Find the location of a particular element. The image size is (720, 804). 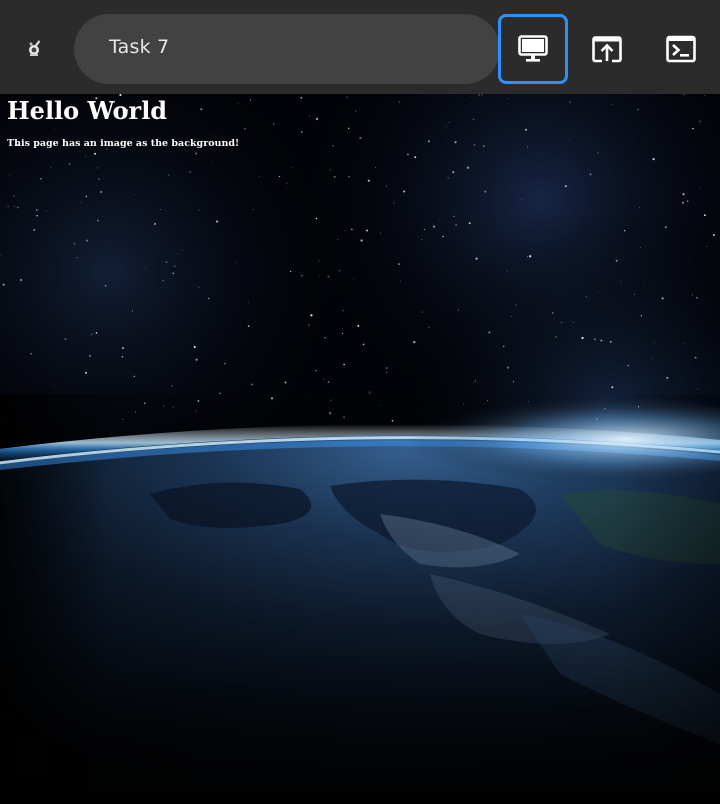

terminal-button is located at coordinates (681, 49).